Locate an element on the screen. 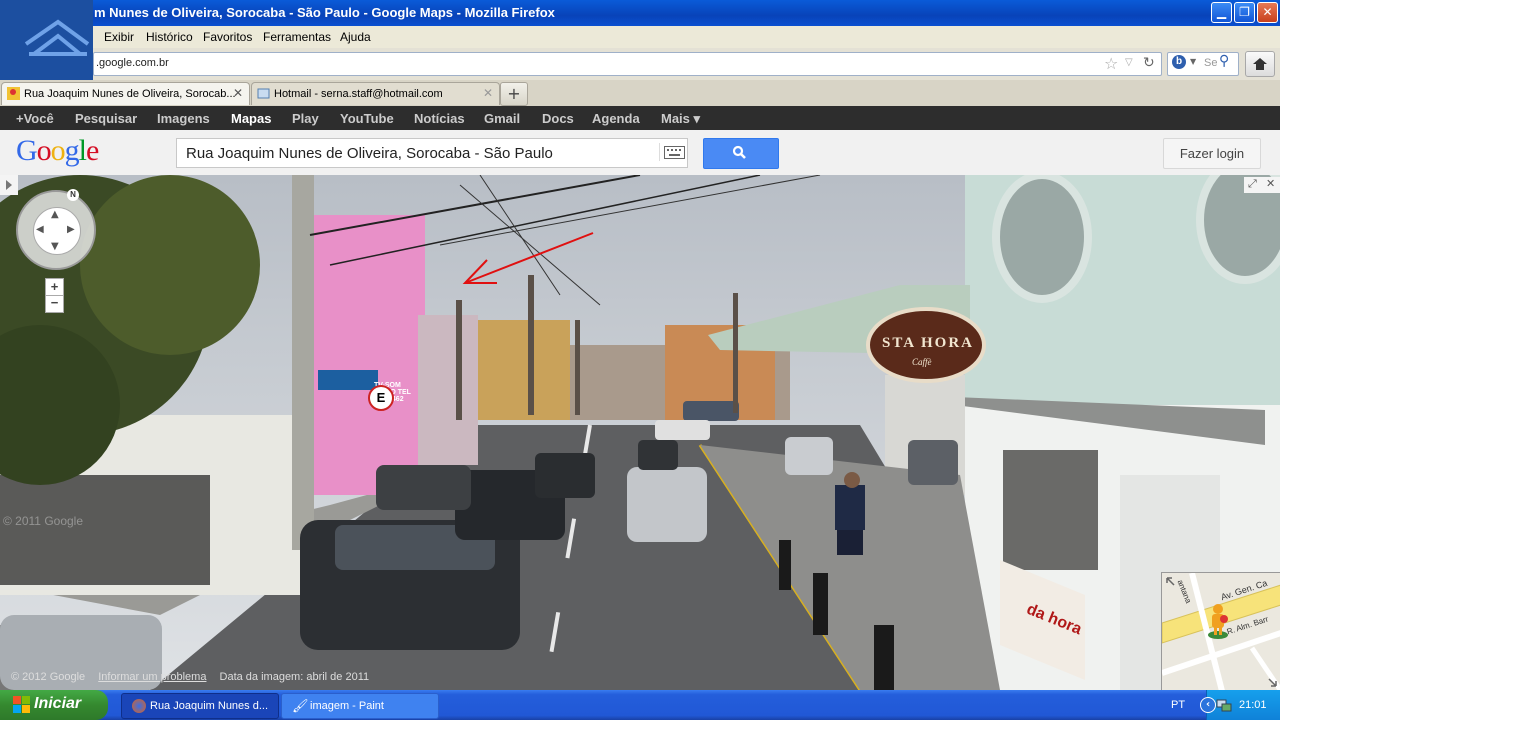 This screenshot has height=745, width=1538. magnifier-icon: ⚲ is located at coordinates (1224, 61).